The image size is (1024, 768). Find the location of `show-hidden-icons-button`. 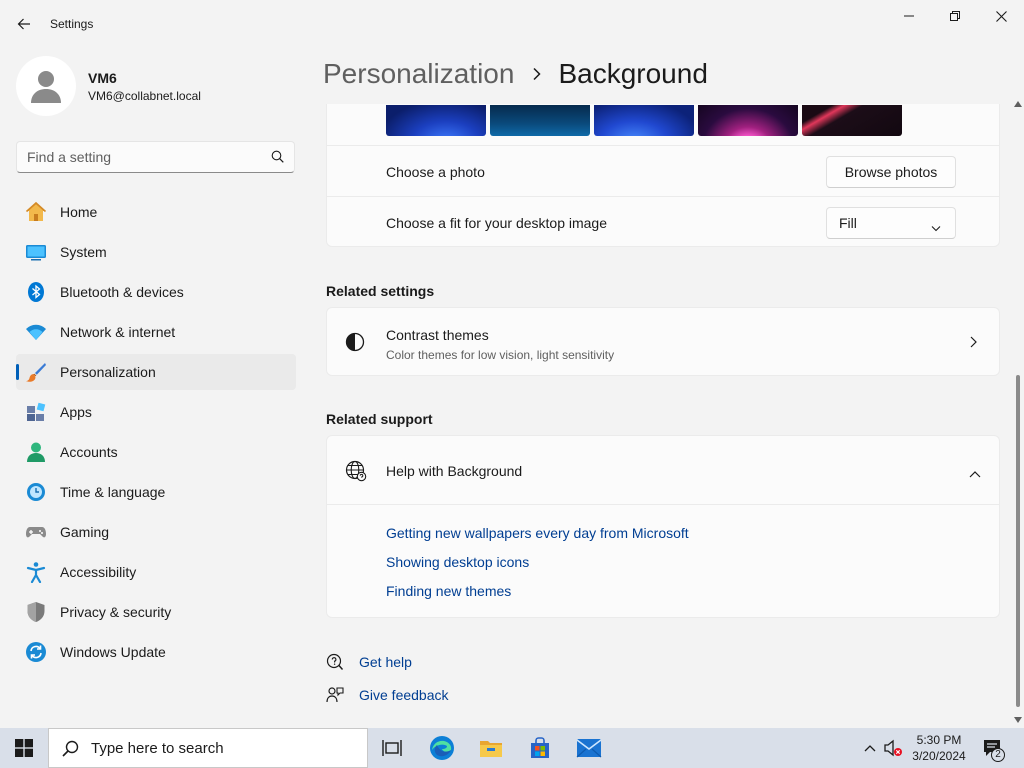

show-hidden-icons-button is located at coordinates (870, 748).